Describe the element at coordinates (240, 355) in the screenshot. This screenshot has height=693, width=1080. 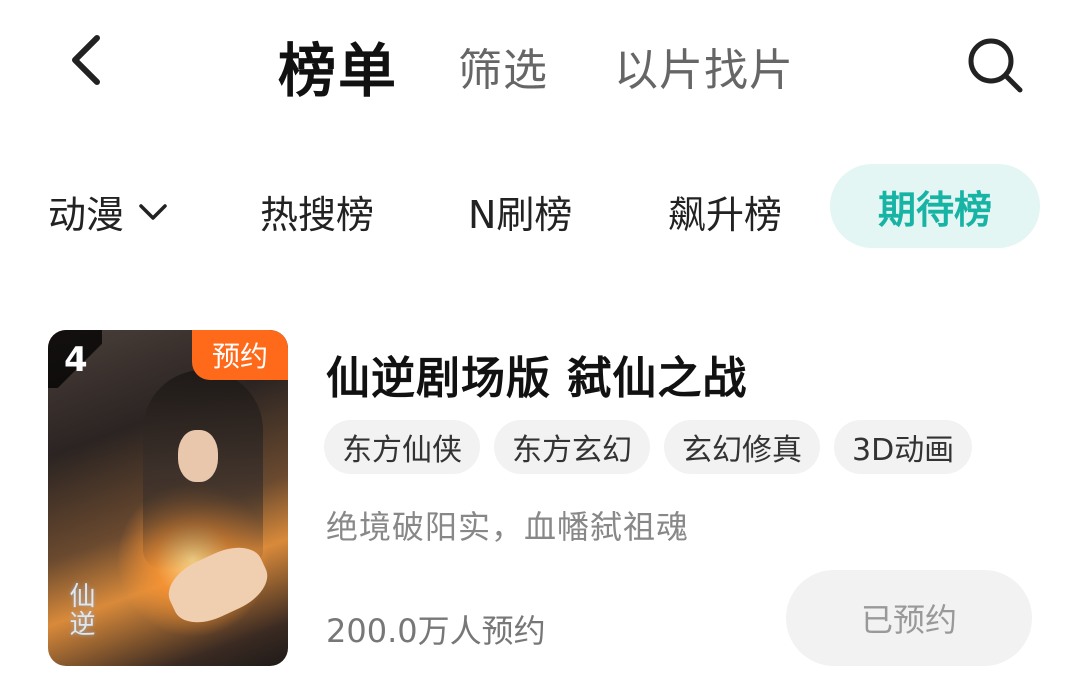
I see `reservation-badge: 预约` at that location.